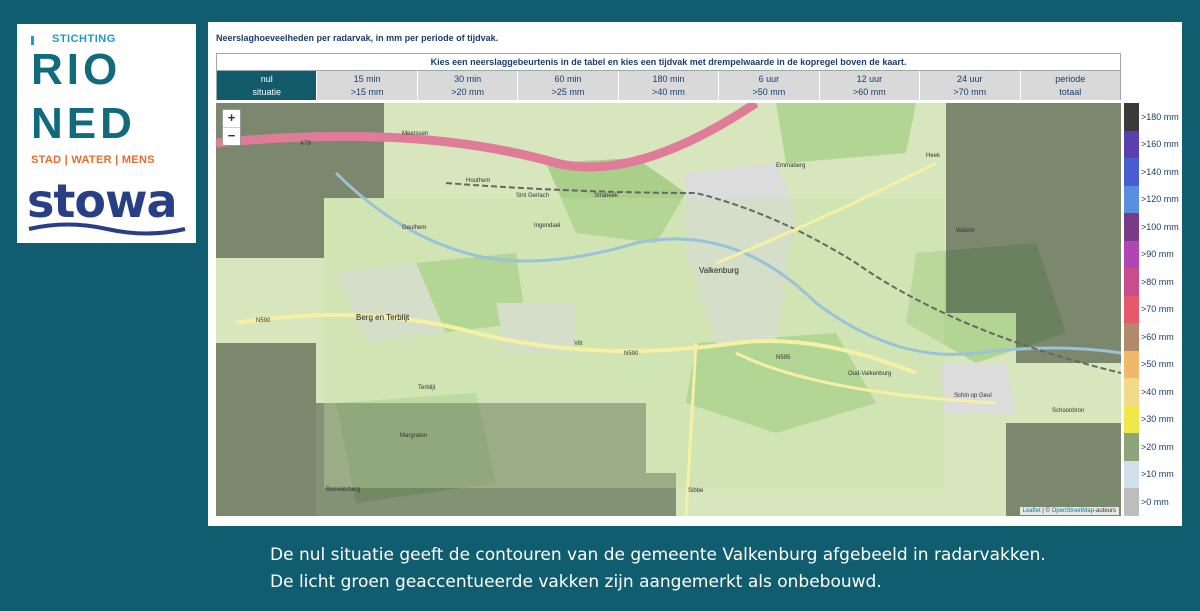 The image size is (1200, 611). What do you see at coordinates (606, 196) in the screenshot?
I see `map-label-strabeek: Strabeek` at bounding box center [606, 196].